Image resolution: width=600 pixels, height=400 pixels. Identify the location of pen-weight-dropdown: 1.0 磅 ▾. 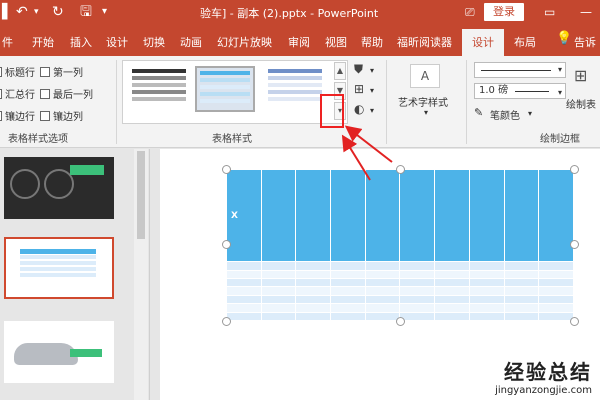
(520, 91).